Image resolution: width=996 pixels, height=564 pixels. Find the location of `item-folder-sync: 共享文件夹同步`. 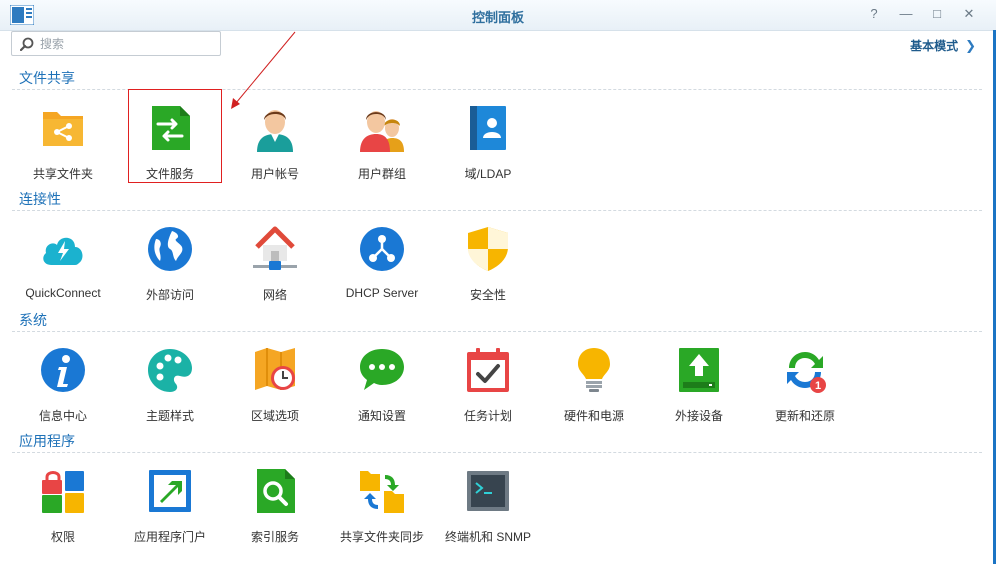

item-folder-sync: 共享文件夹同步 is located at coordinates (382, 506).